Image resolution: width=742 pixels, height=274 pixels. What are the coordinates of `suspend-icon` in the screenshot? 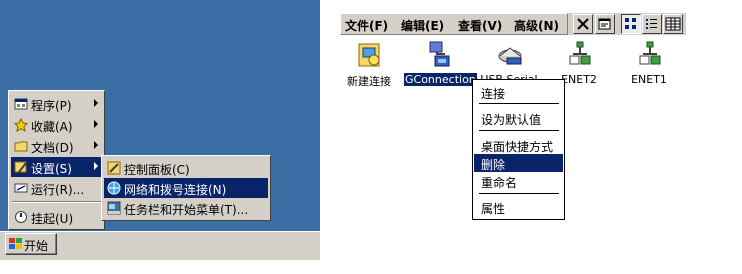 It's located at (21, 217).